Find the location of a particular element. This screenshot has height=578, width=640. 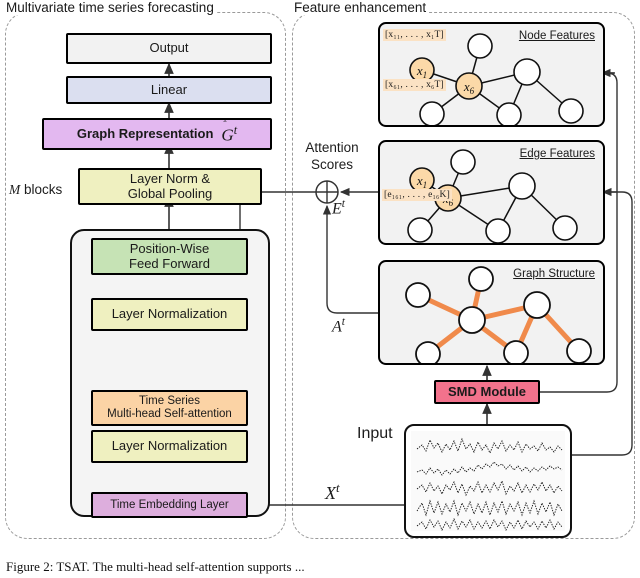

input-series-canvas is located at coordinates (488, 481).